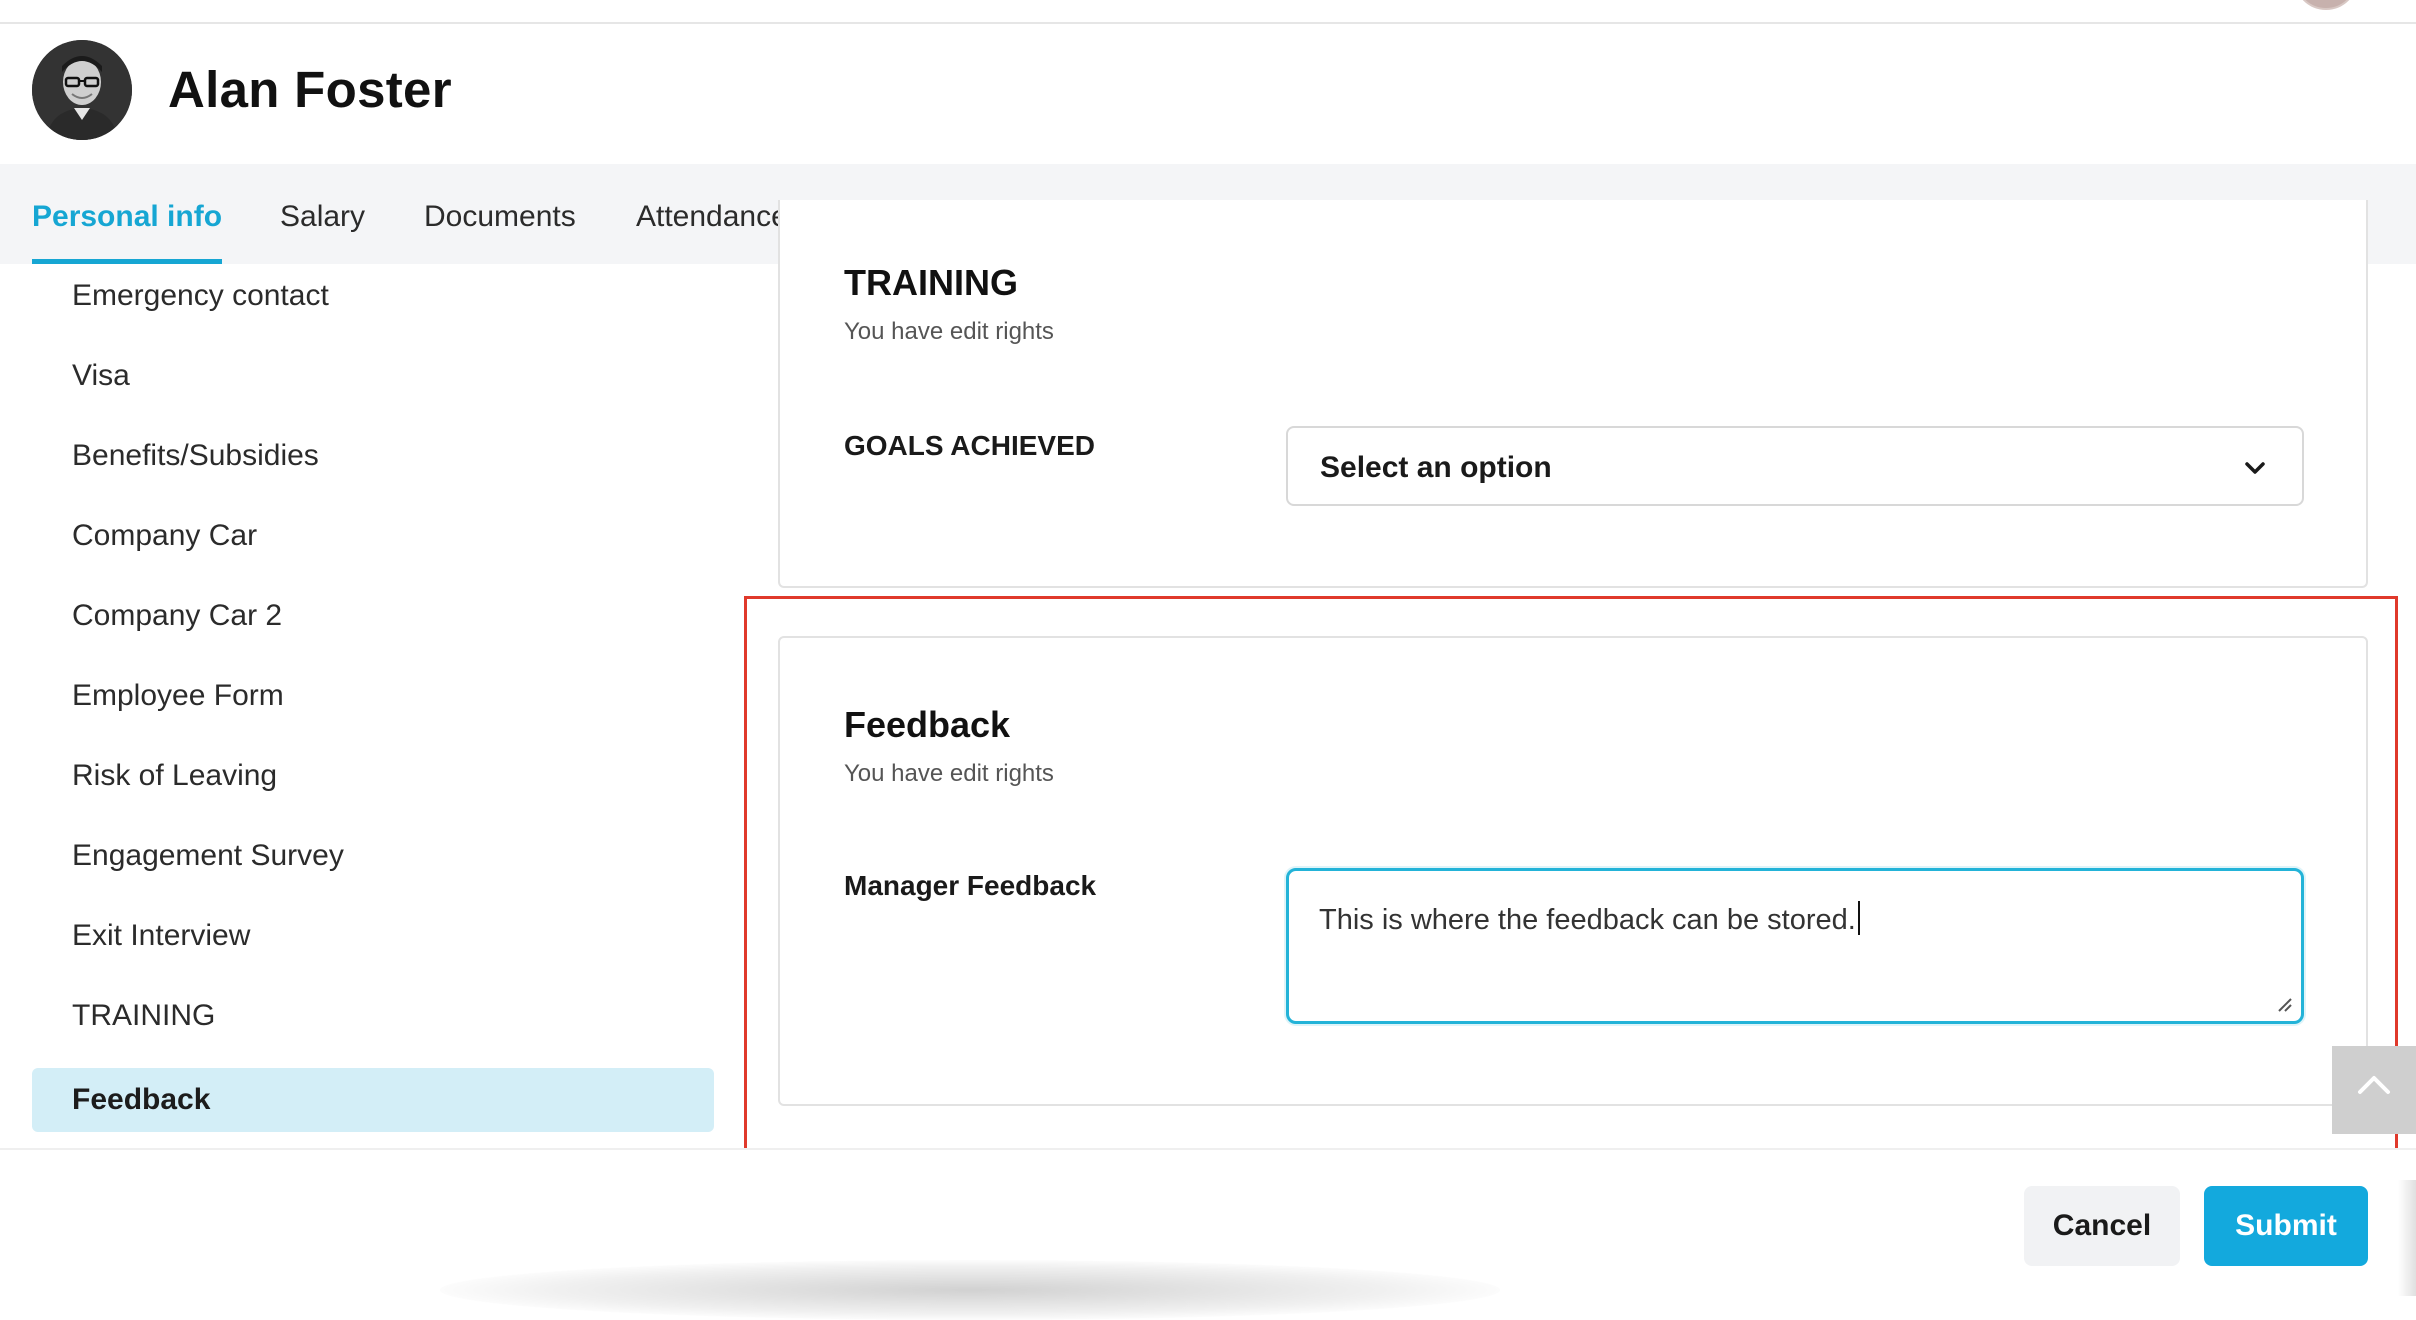  Describe the element at coordinates (322, 214) in the screenshot. I see `tab-salary: Salary` at that location.